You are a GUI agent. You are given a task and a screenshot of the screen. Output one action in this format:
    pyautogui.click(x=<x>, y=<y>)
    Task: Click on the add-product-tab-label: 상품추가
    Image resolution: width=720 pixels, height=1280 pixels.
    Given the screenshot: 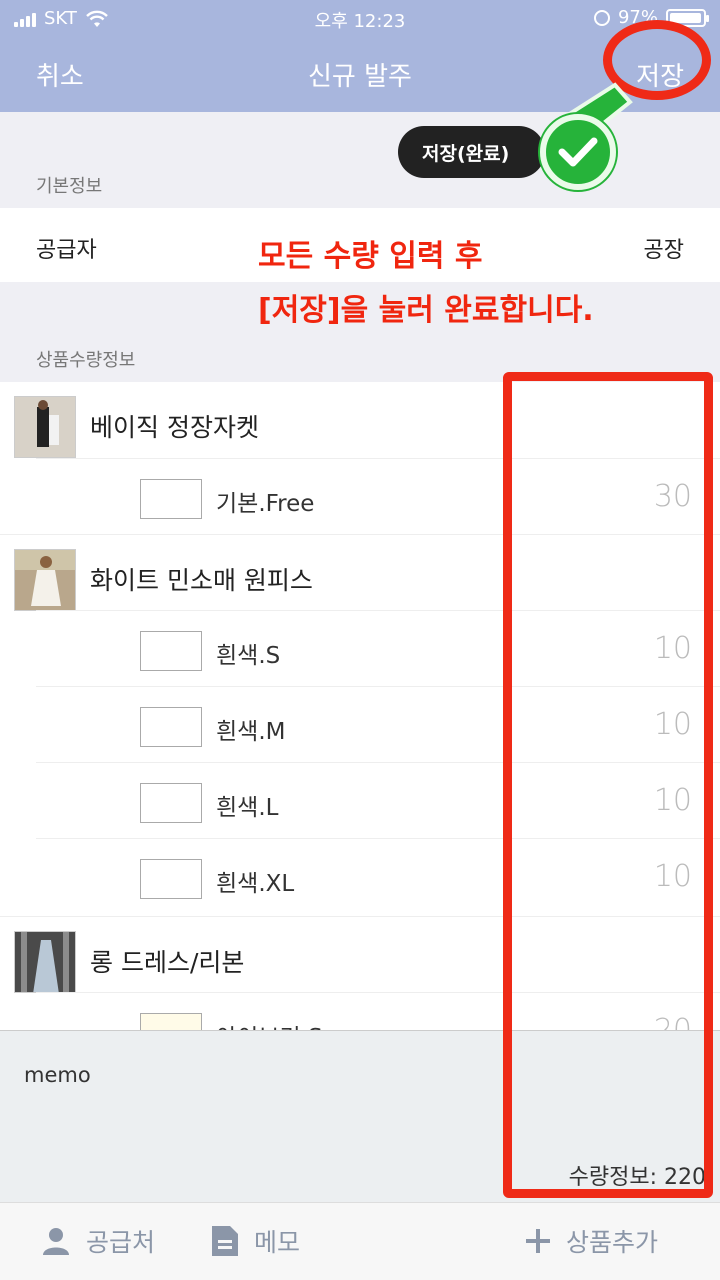 What is the action you would take?
    pyautogui.click(x=612, y=1242)
    